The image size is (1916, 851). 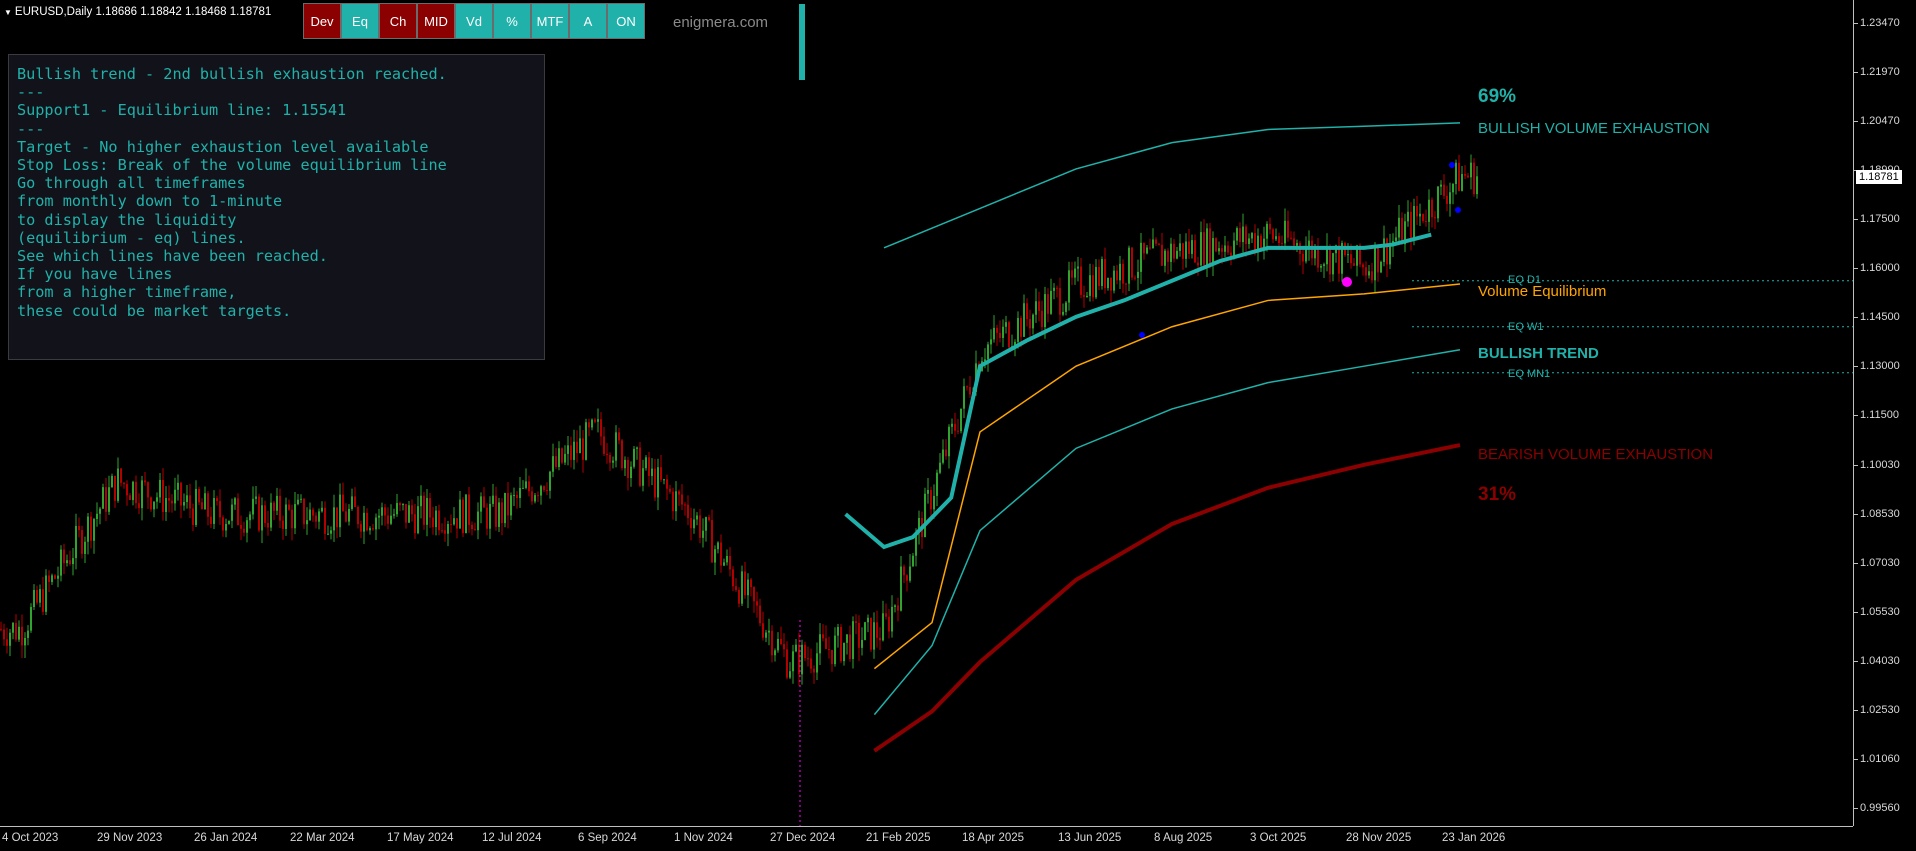 What do you see at coordinates (1877, 121) in the screenshot?
I see `price-tick: 1.20470` at bounding box center [1877, 121].